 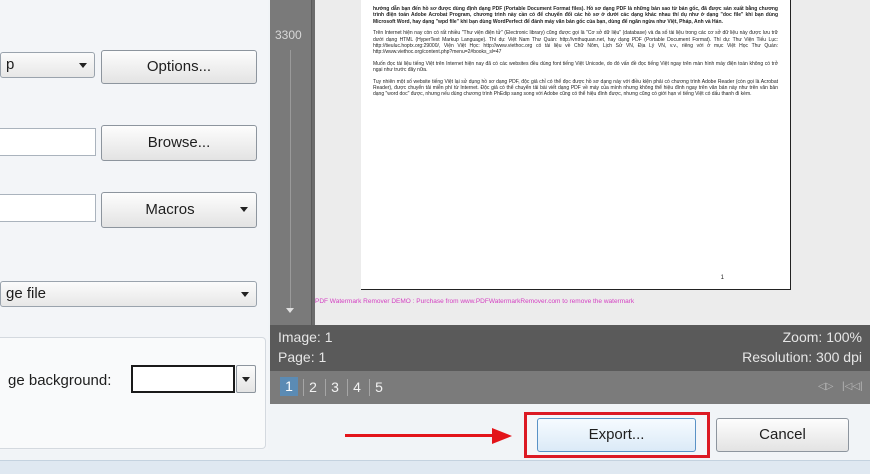 What do you see at coordinates (570, 387) in the screenshot?
I see `page-selector: 1 2 3 4 5 ◁▷ |◁◁|` at bounding box center [570, 387].